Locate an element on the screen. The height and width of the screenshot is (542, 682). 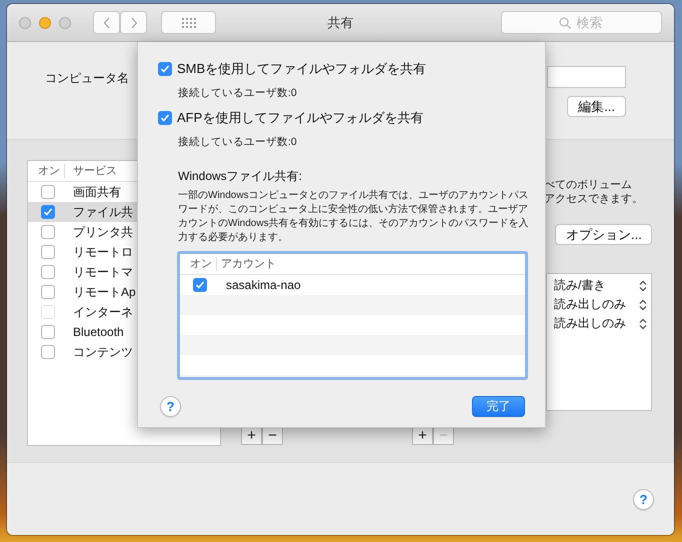
service-name: プリンタ共 is located at coordinates (102, 232).